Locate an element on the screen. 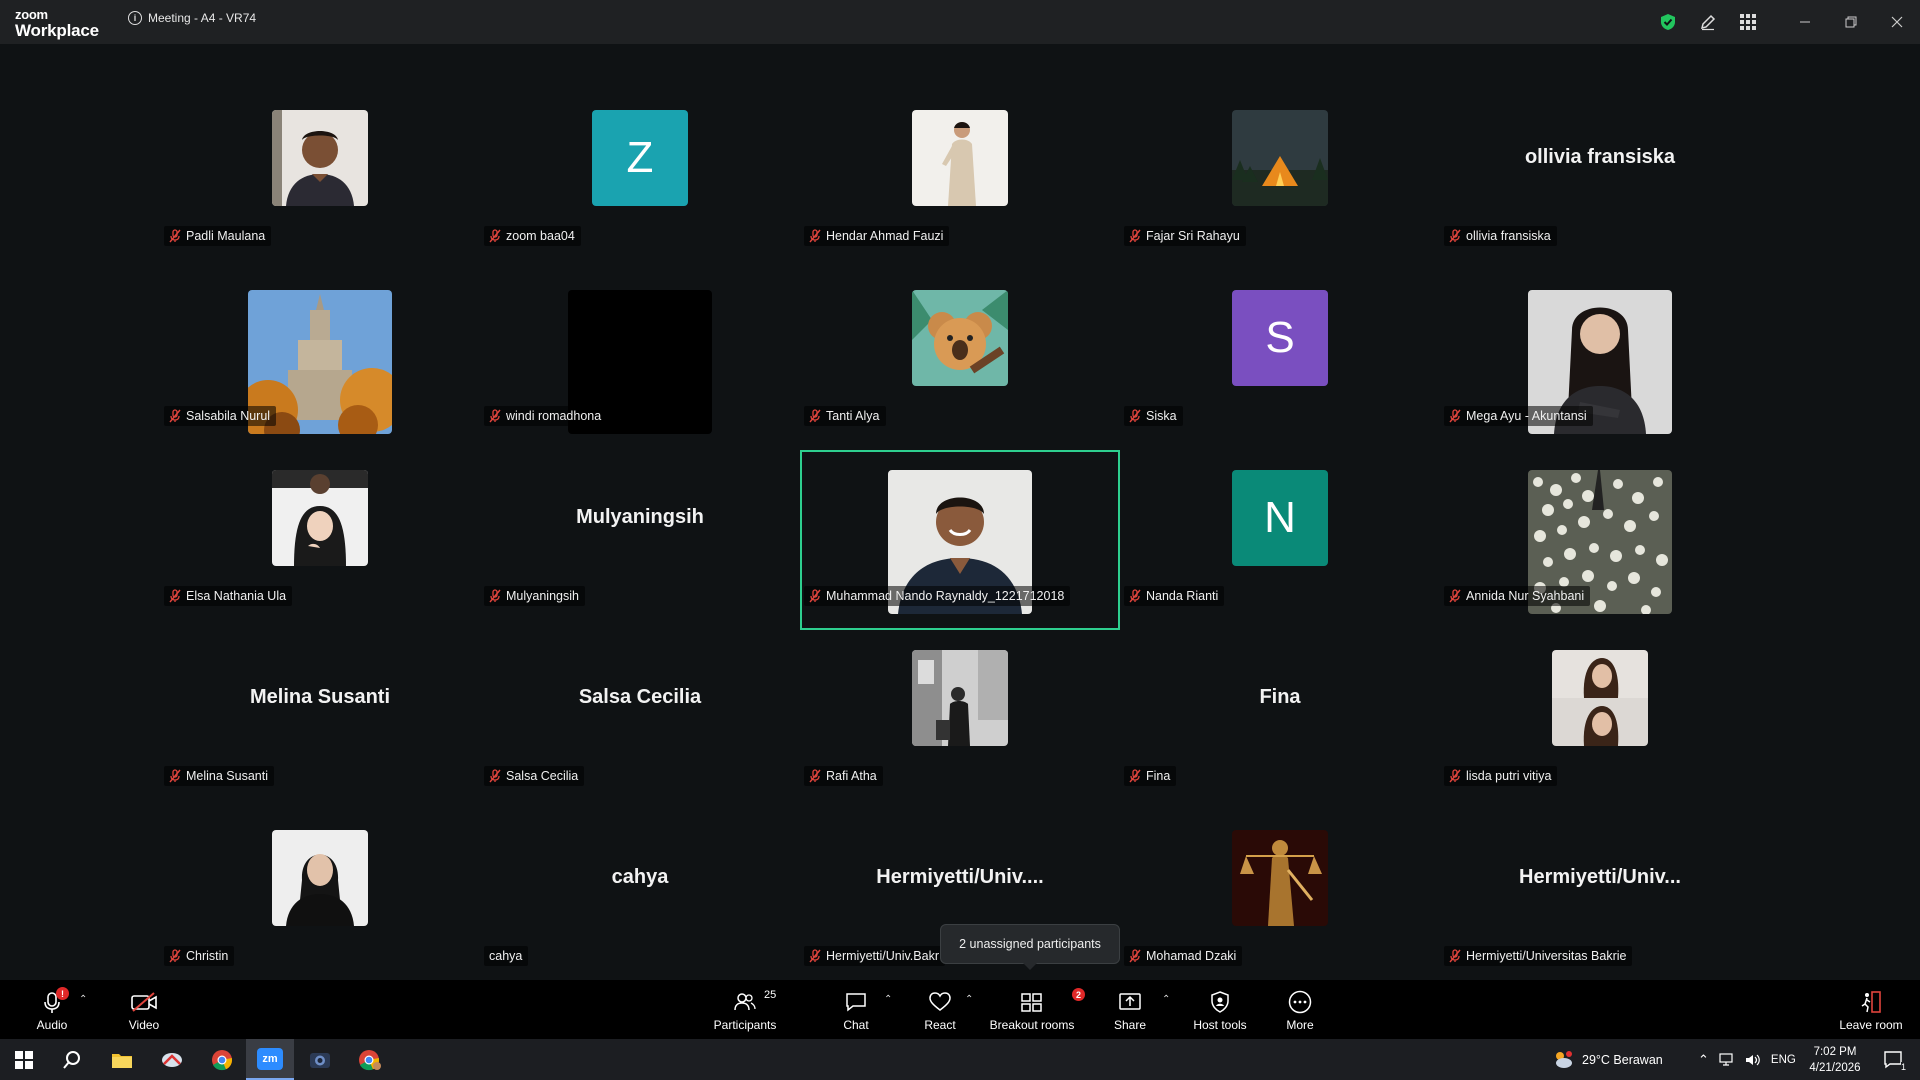 The image size is (1920, 1080). breakout-badge: 2 is located at coordinates (1078, 994).